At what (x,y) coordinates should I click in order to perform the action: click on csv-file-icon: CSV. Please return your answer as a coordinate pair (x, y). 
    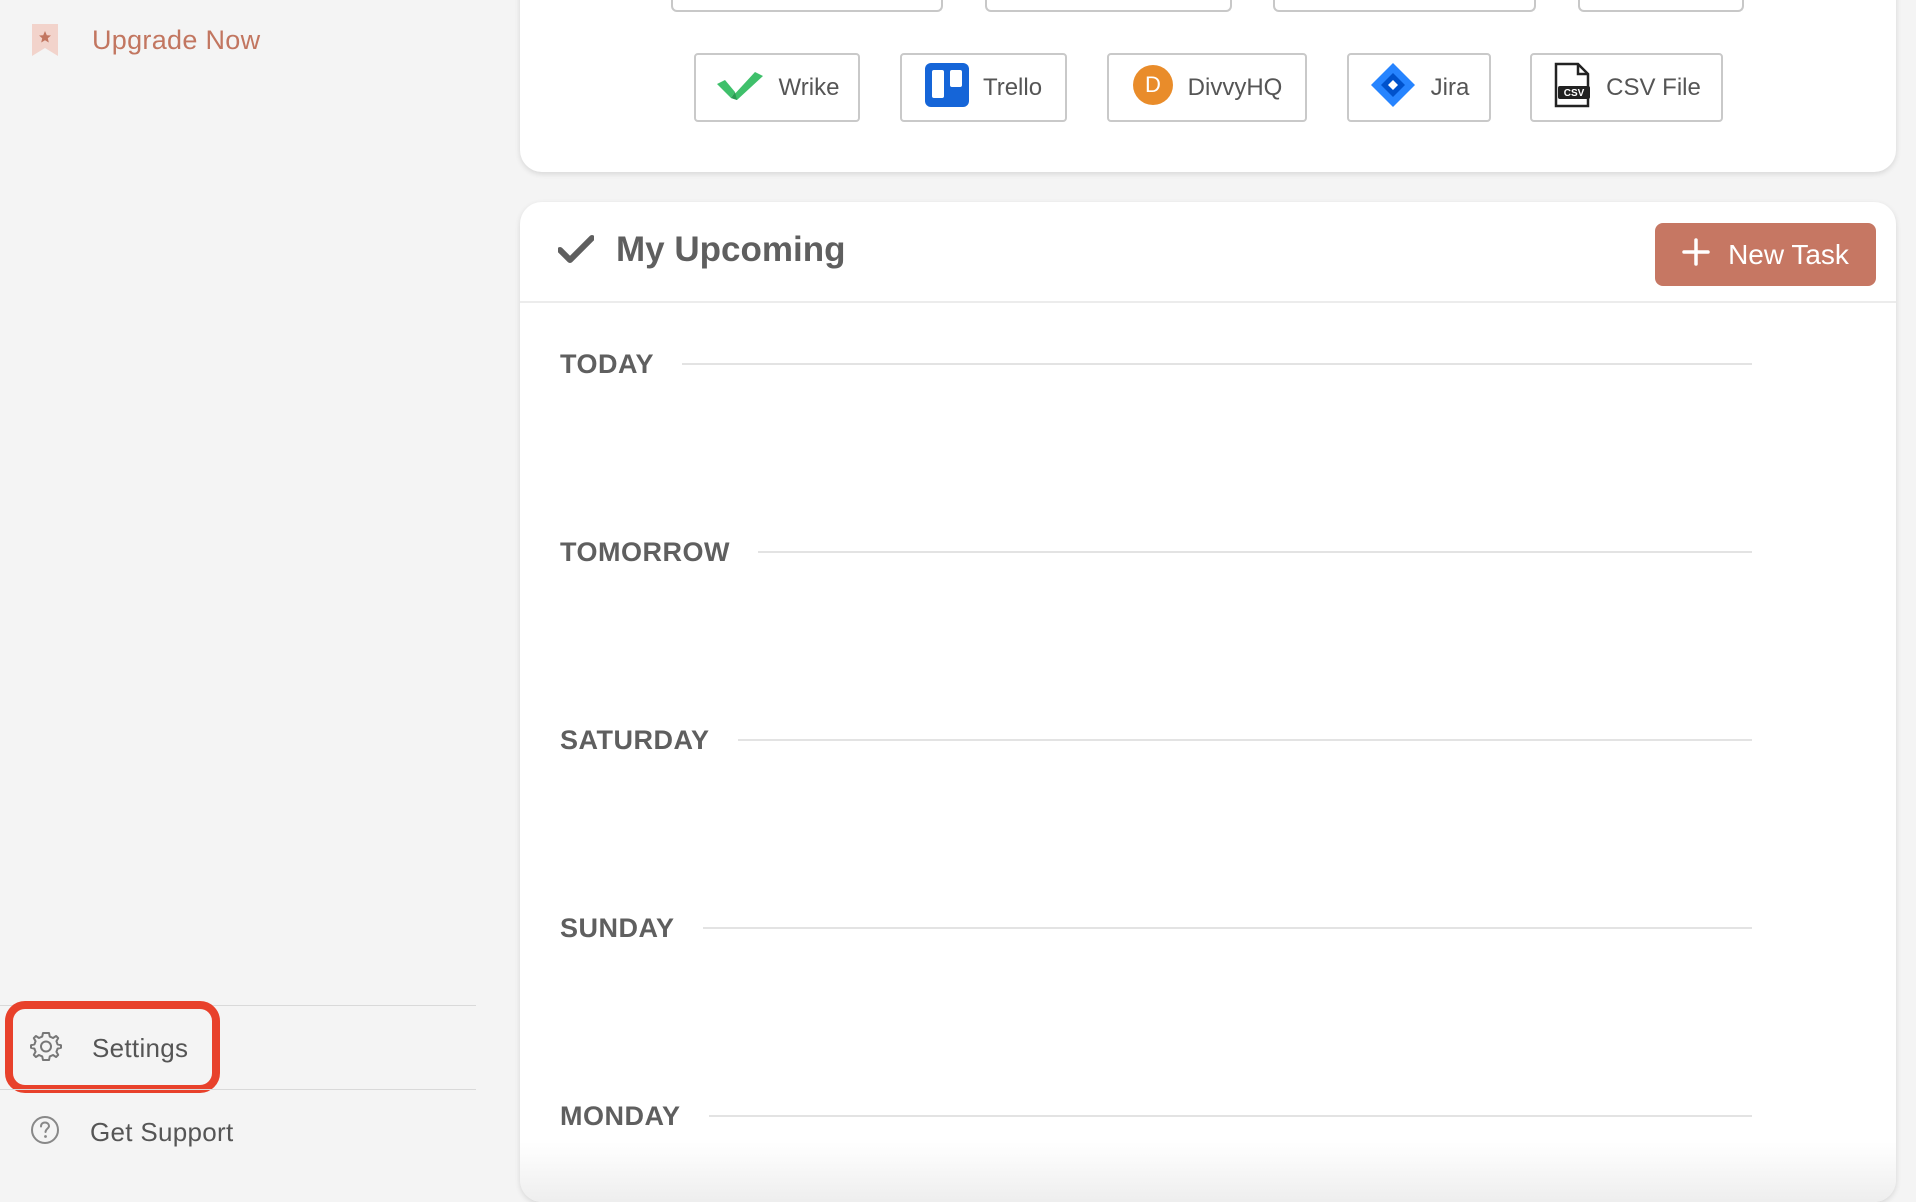
    Looking at the image, I should click on (1572, 87).